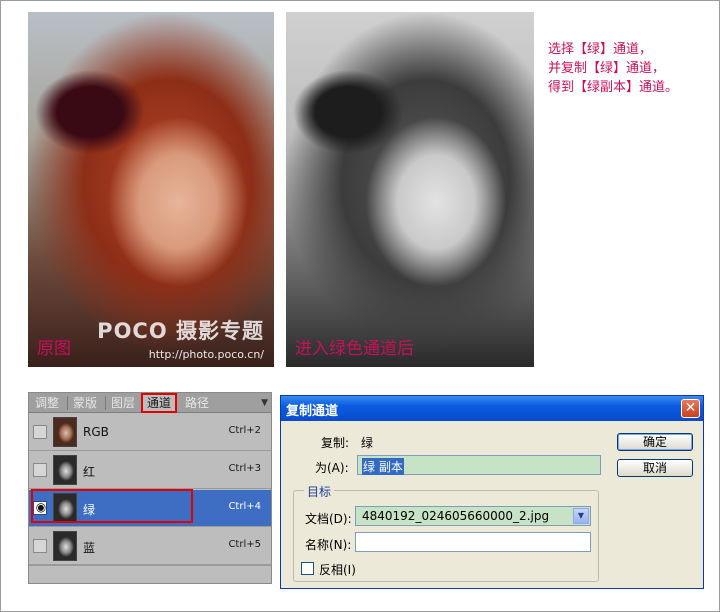 This screenshot has width=720, height=612. What do you see at coordinates (479, 465) in the screenshot?
I see `as-input: 绿 副本` at bounding box center [479, 465].